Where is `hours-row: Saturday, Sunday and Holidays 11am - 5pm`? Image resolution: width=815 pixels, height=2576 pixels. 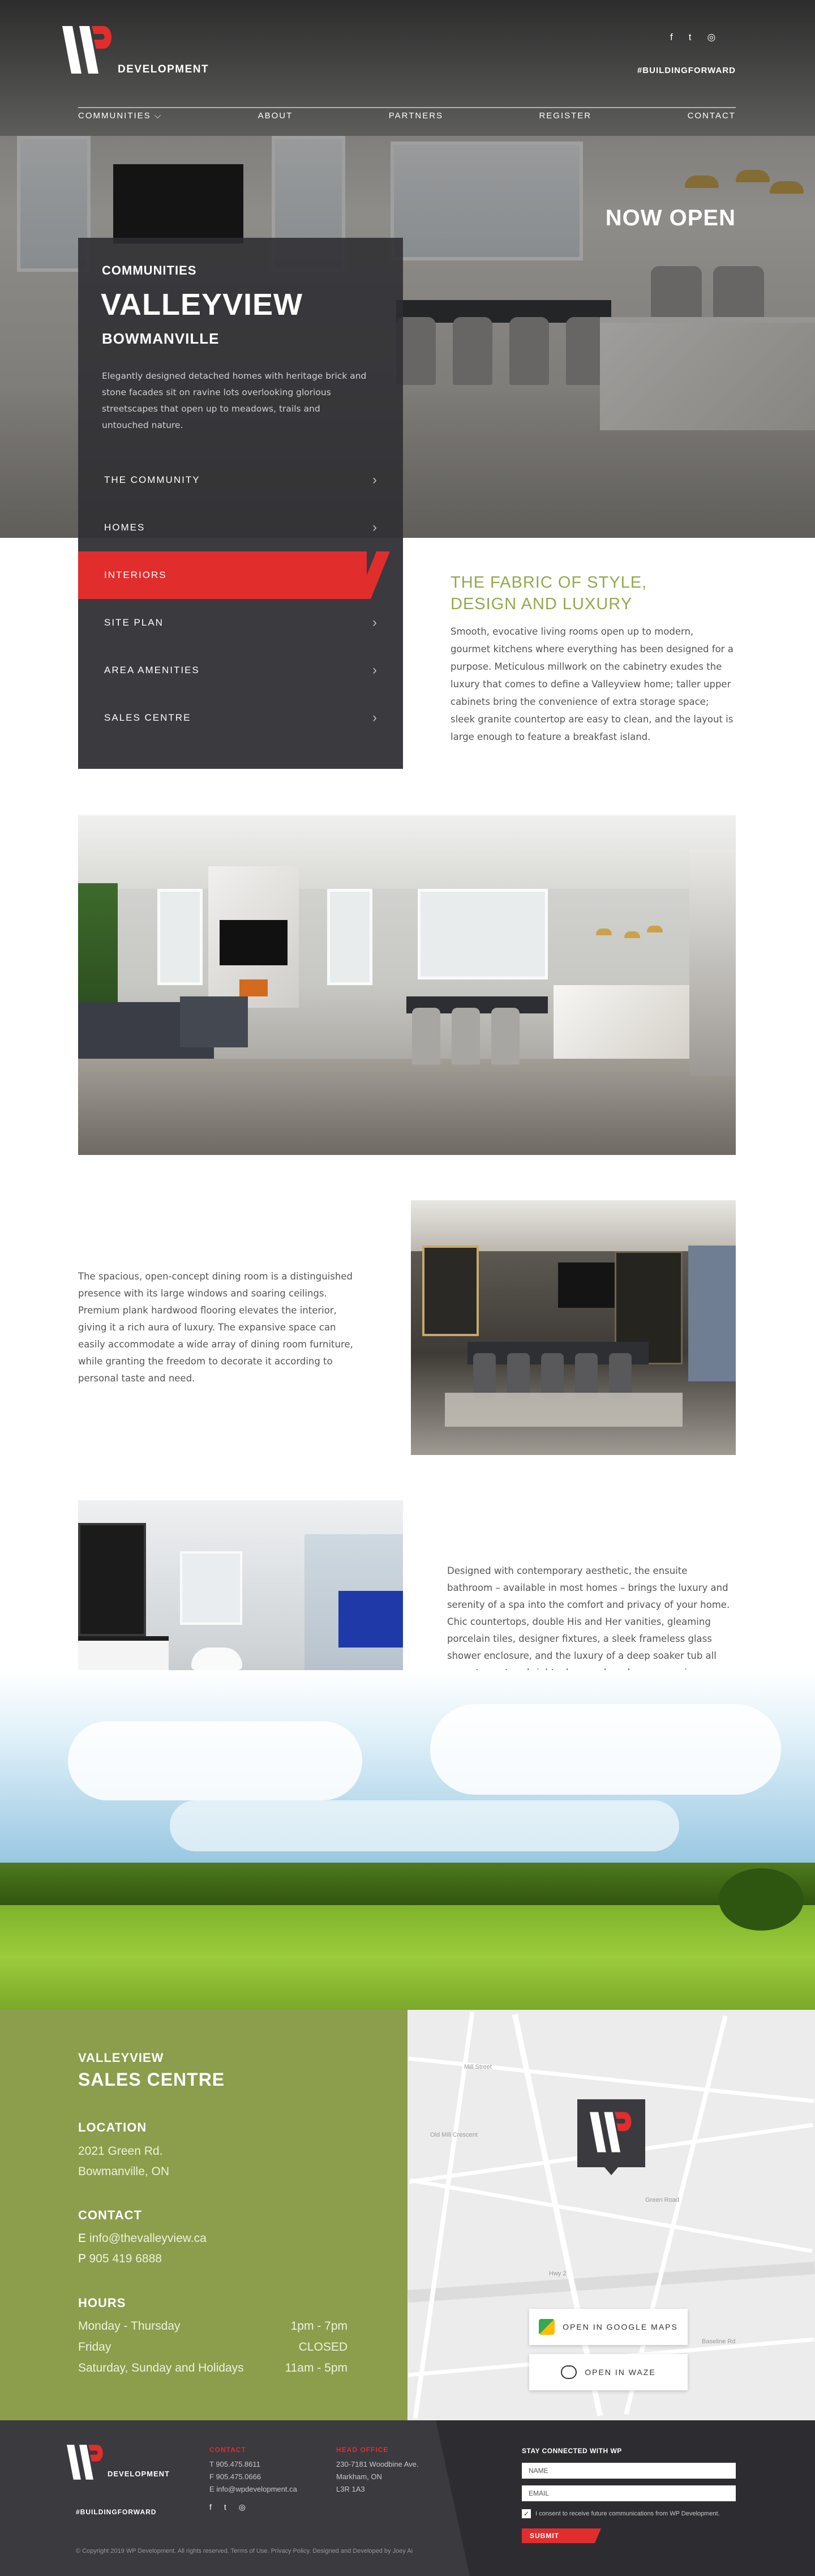
hours-row: Saturday, Sunday and Holidays 11am - 5pm is located at coordinates (213, 2367).